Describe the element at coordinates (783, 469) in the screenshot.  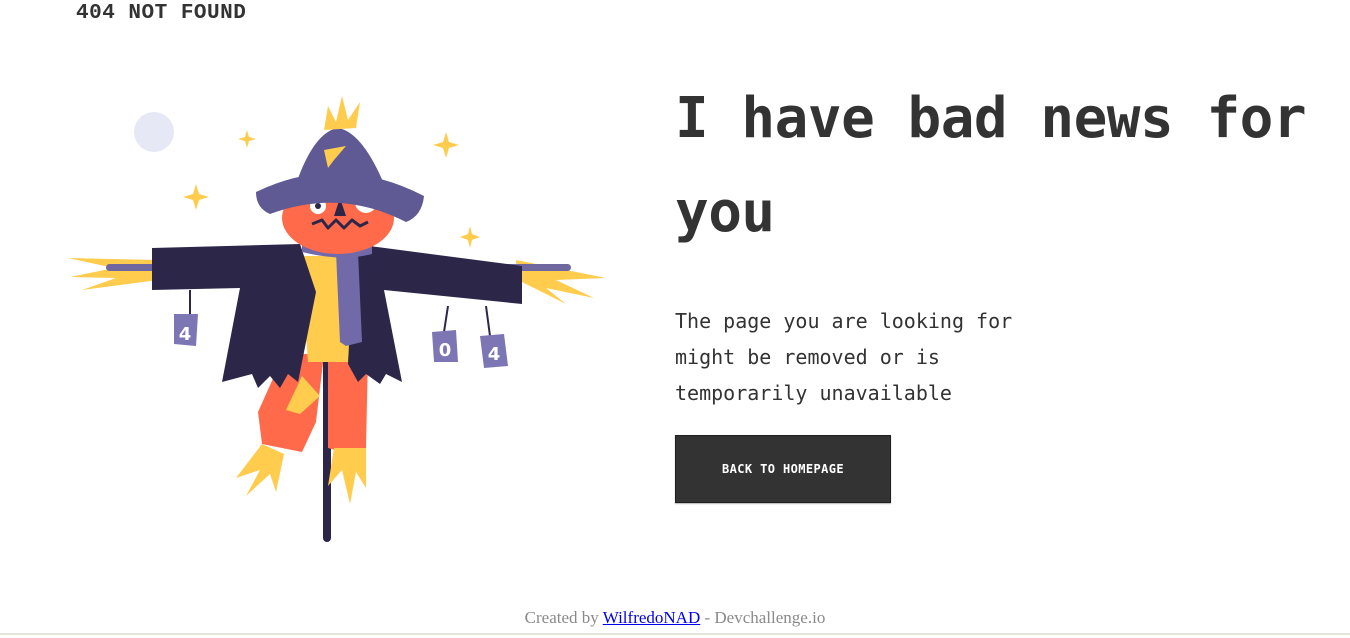
I see `back-to-homepage-button: BACK TO HOMEPAGE` at that location.